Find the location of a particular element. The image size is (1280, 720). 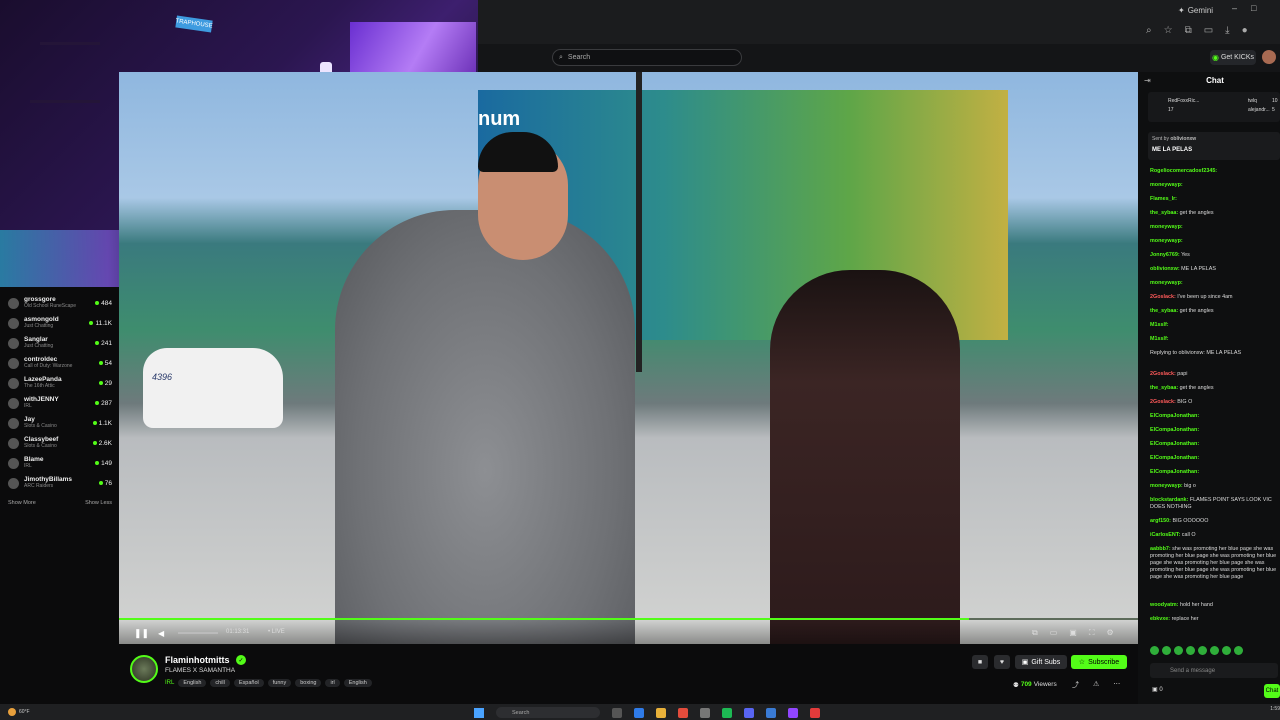

search-input: ⌕ Search is located at coordinates (647, 57).